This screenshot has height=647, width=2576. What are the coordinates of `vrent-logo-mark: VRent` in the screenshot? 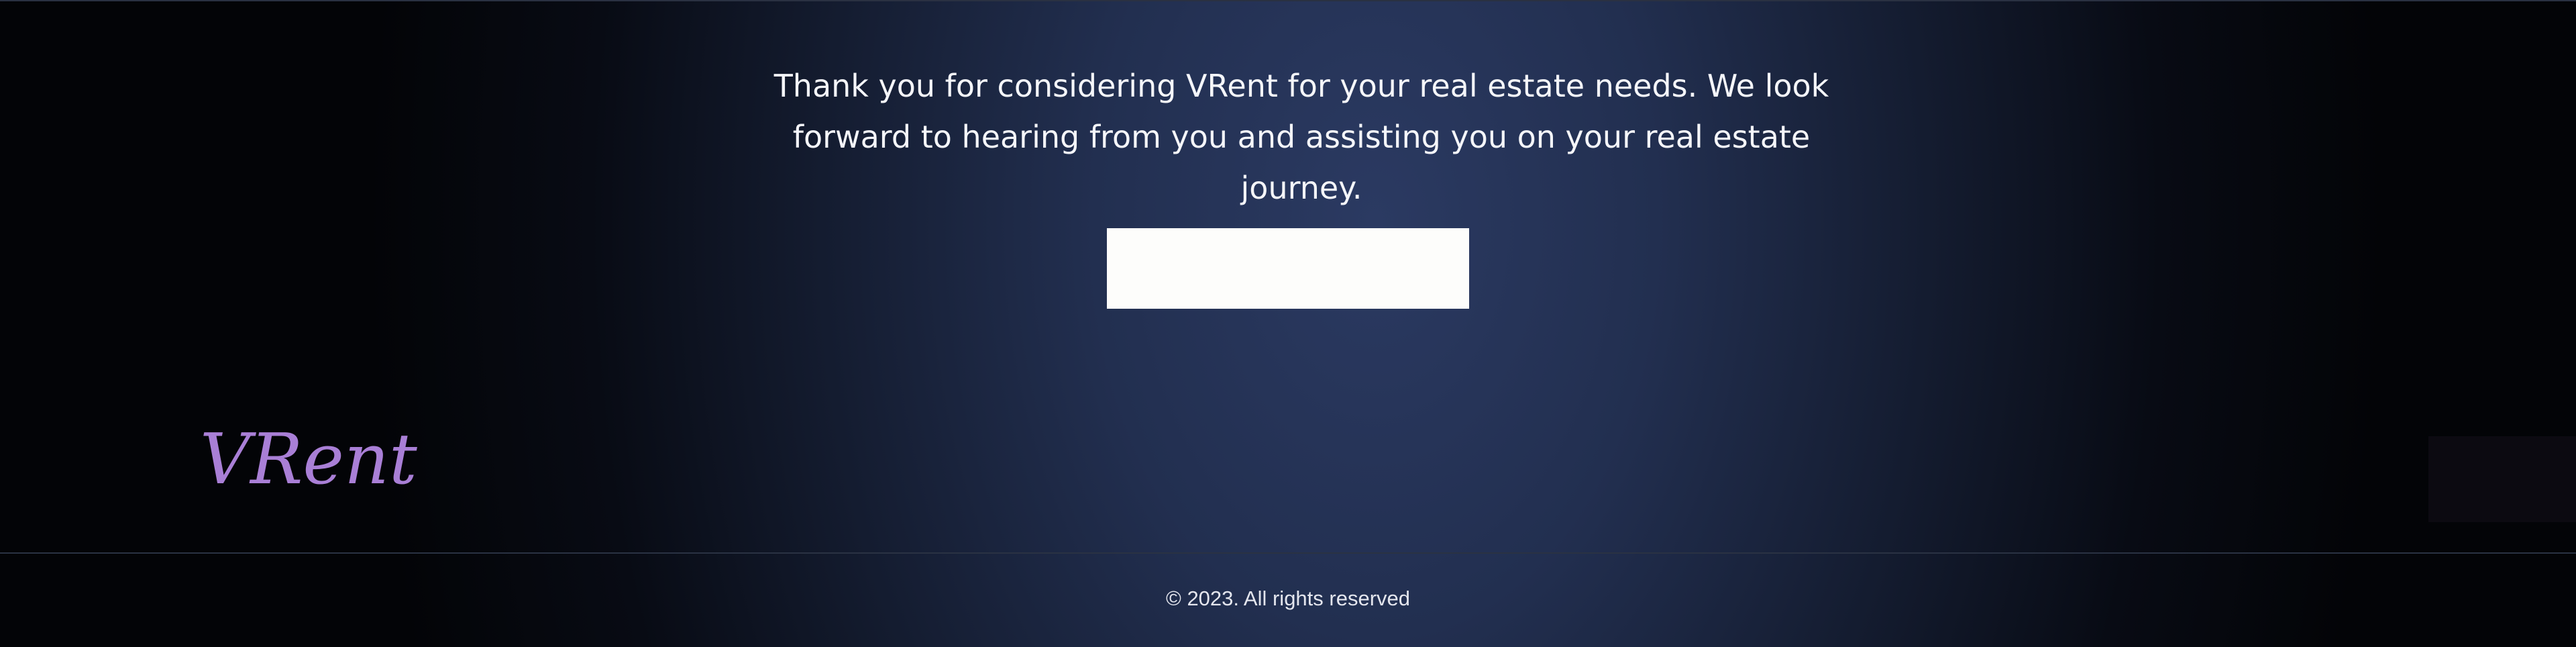 It's located at (308, 459).